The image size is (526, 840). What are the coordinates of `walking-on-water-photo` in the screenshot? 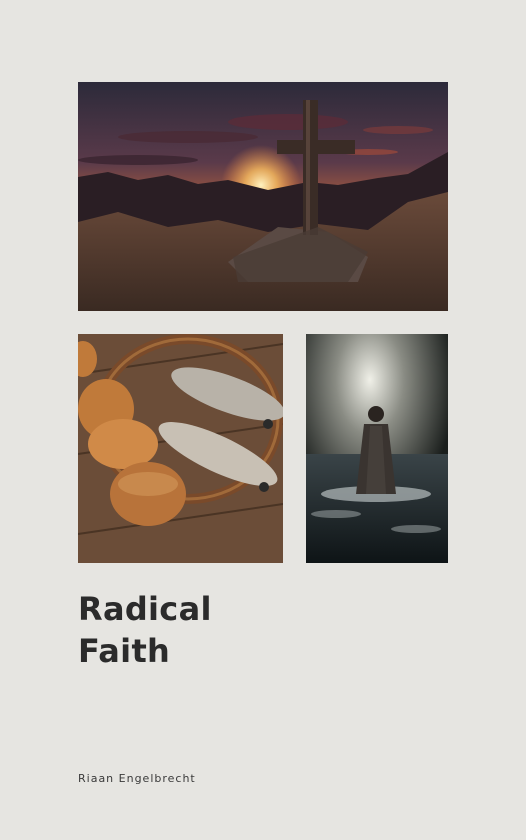 It's located at (377, 448).